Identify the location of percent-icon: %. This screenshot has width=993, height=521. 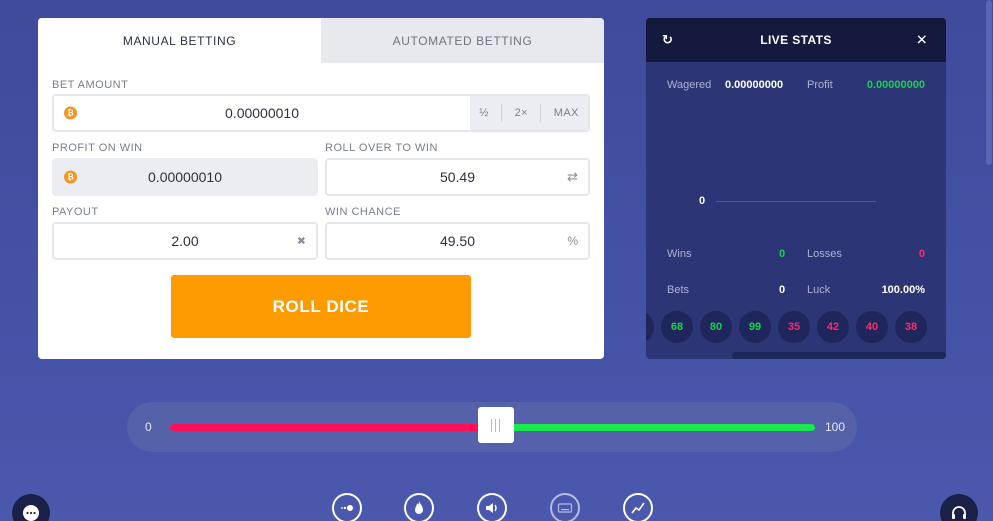
(572, 241).